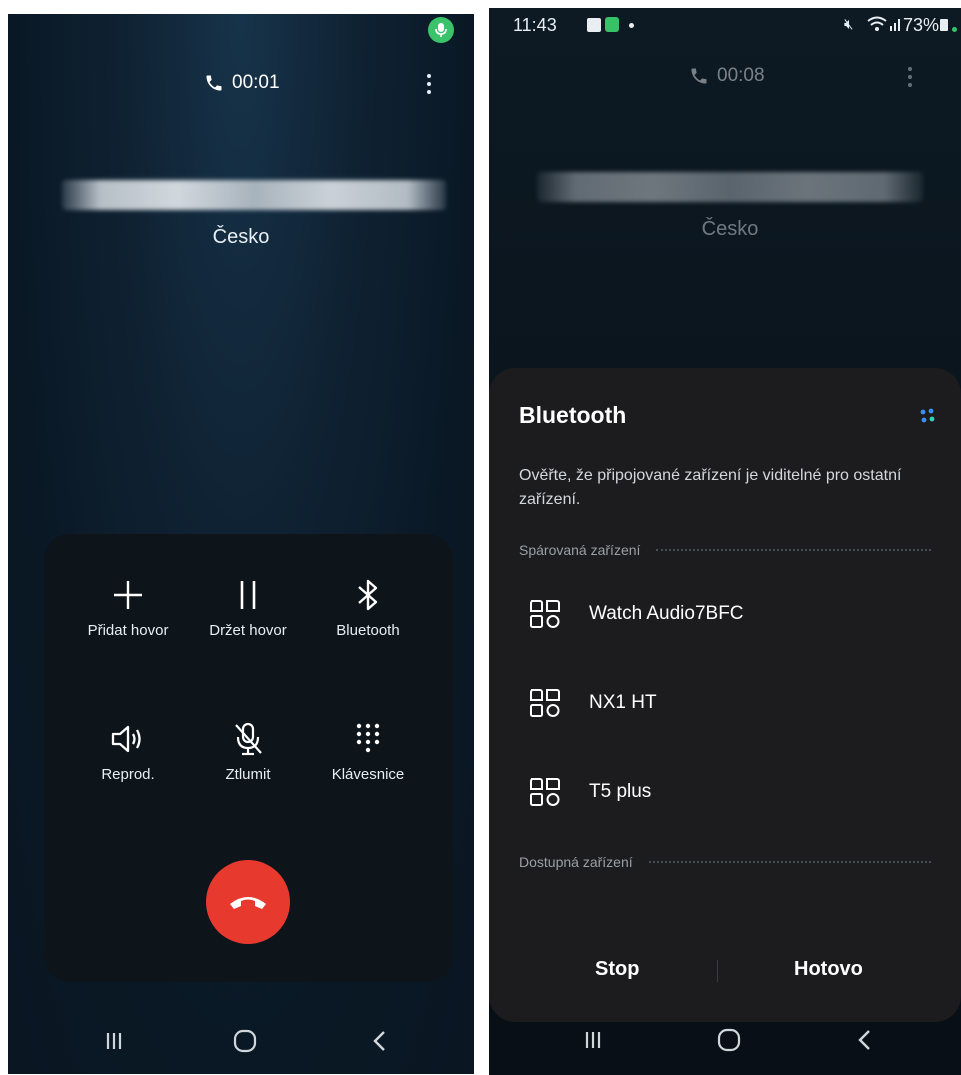  What do you see at coordinates (368, 738) in the screenshot?
I see `keypad-icon` at bounding box center [368, 738].